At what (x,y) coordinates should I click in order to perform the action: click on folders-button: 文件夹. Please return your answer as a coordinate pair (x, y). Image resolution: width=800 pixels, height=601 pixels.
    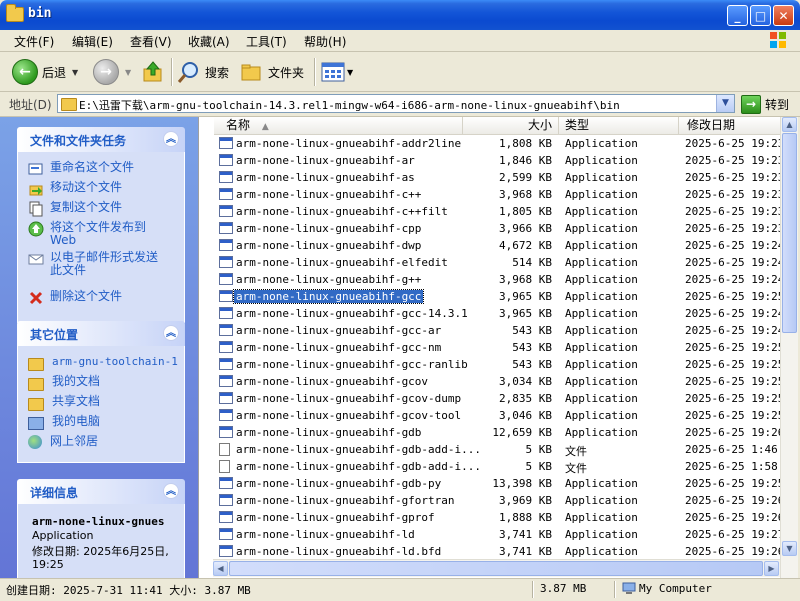
    Looking at the image, I should click on (272, 72).